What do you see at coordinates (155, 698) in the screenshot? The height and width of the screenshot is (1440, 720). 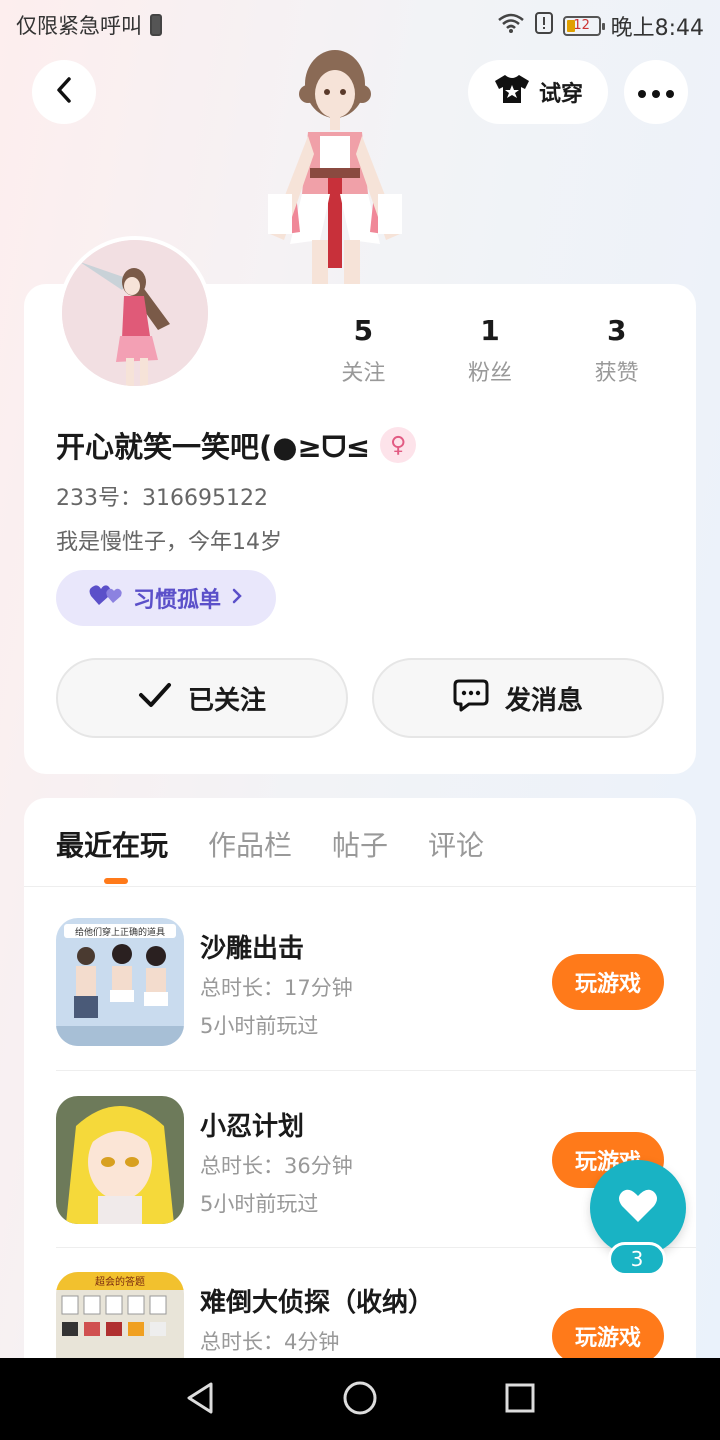 I see `checkmark-icon` at bounding box center [155, 698].